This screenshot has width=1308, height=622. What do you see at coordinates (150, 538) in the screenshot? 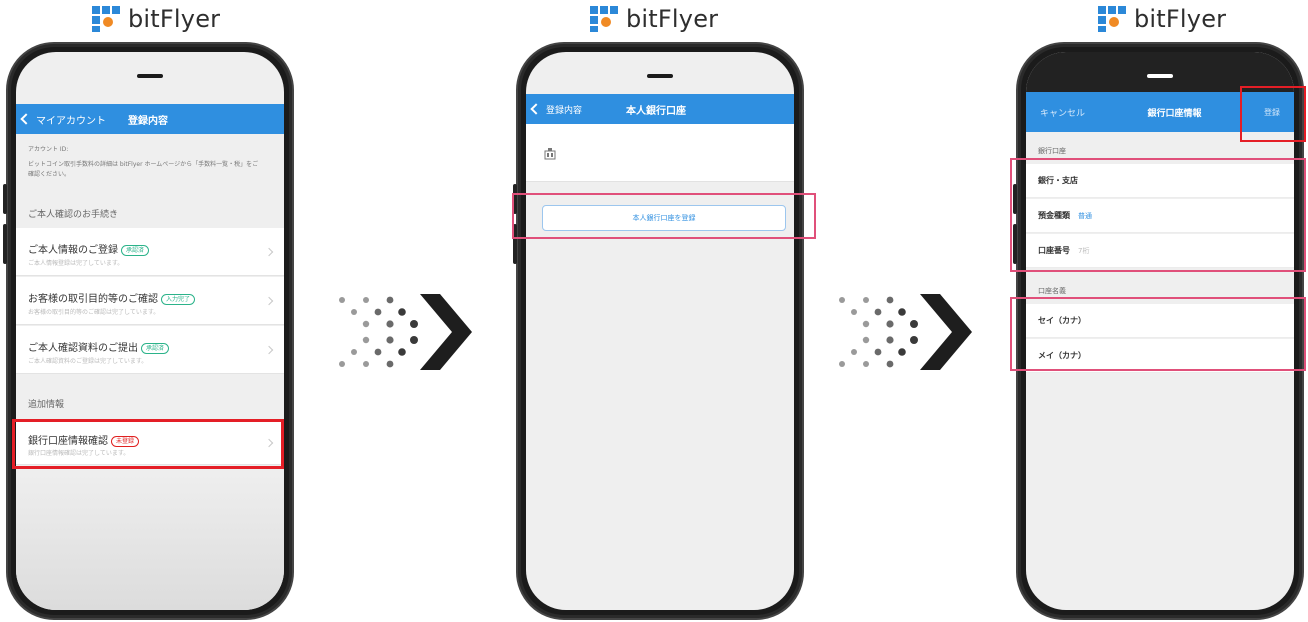
I see `bottom-fade` at bounding box center [150, 538].